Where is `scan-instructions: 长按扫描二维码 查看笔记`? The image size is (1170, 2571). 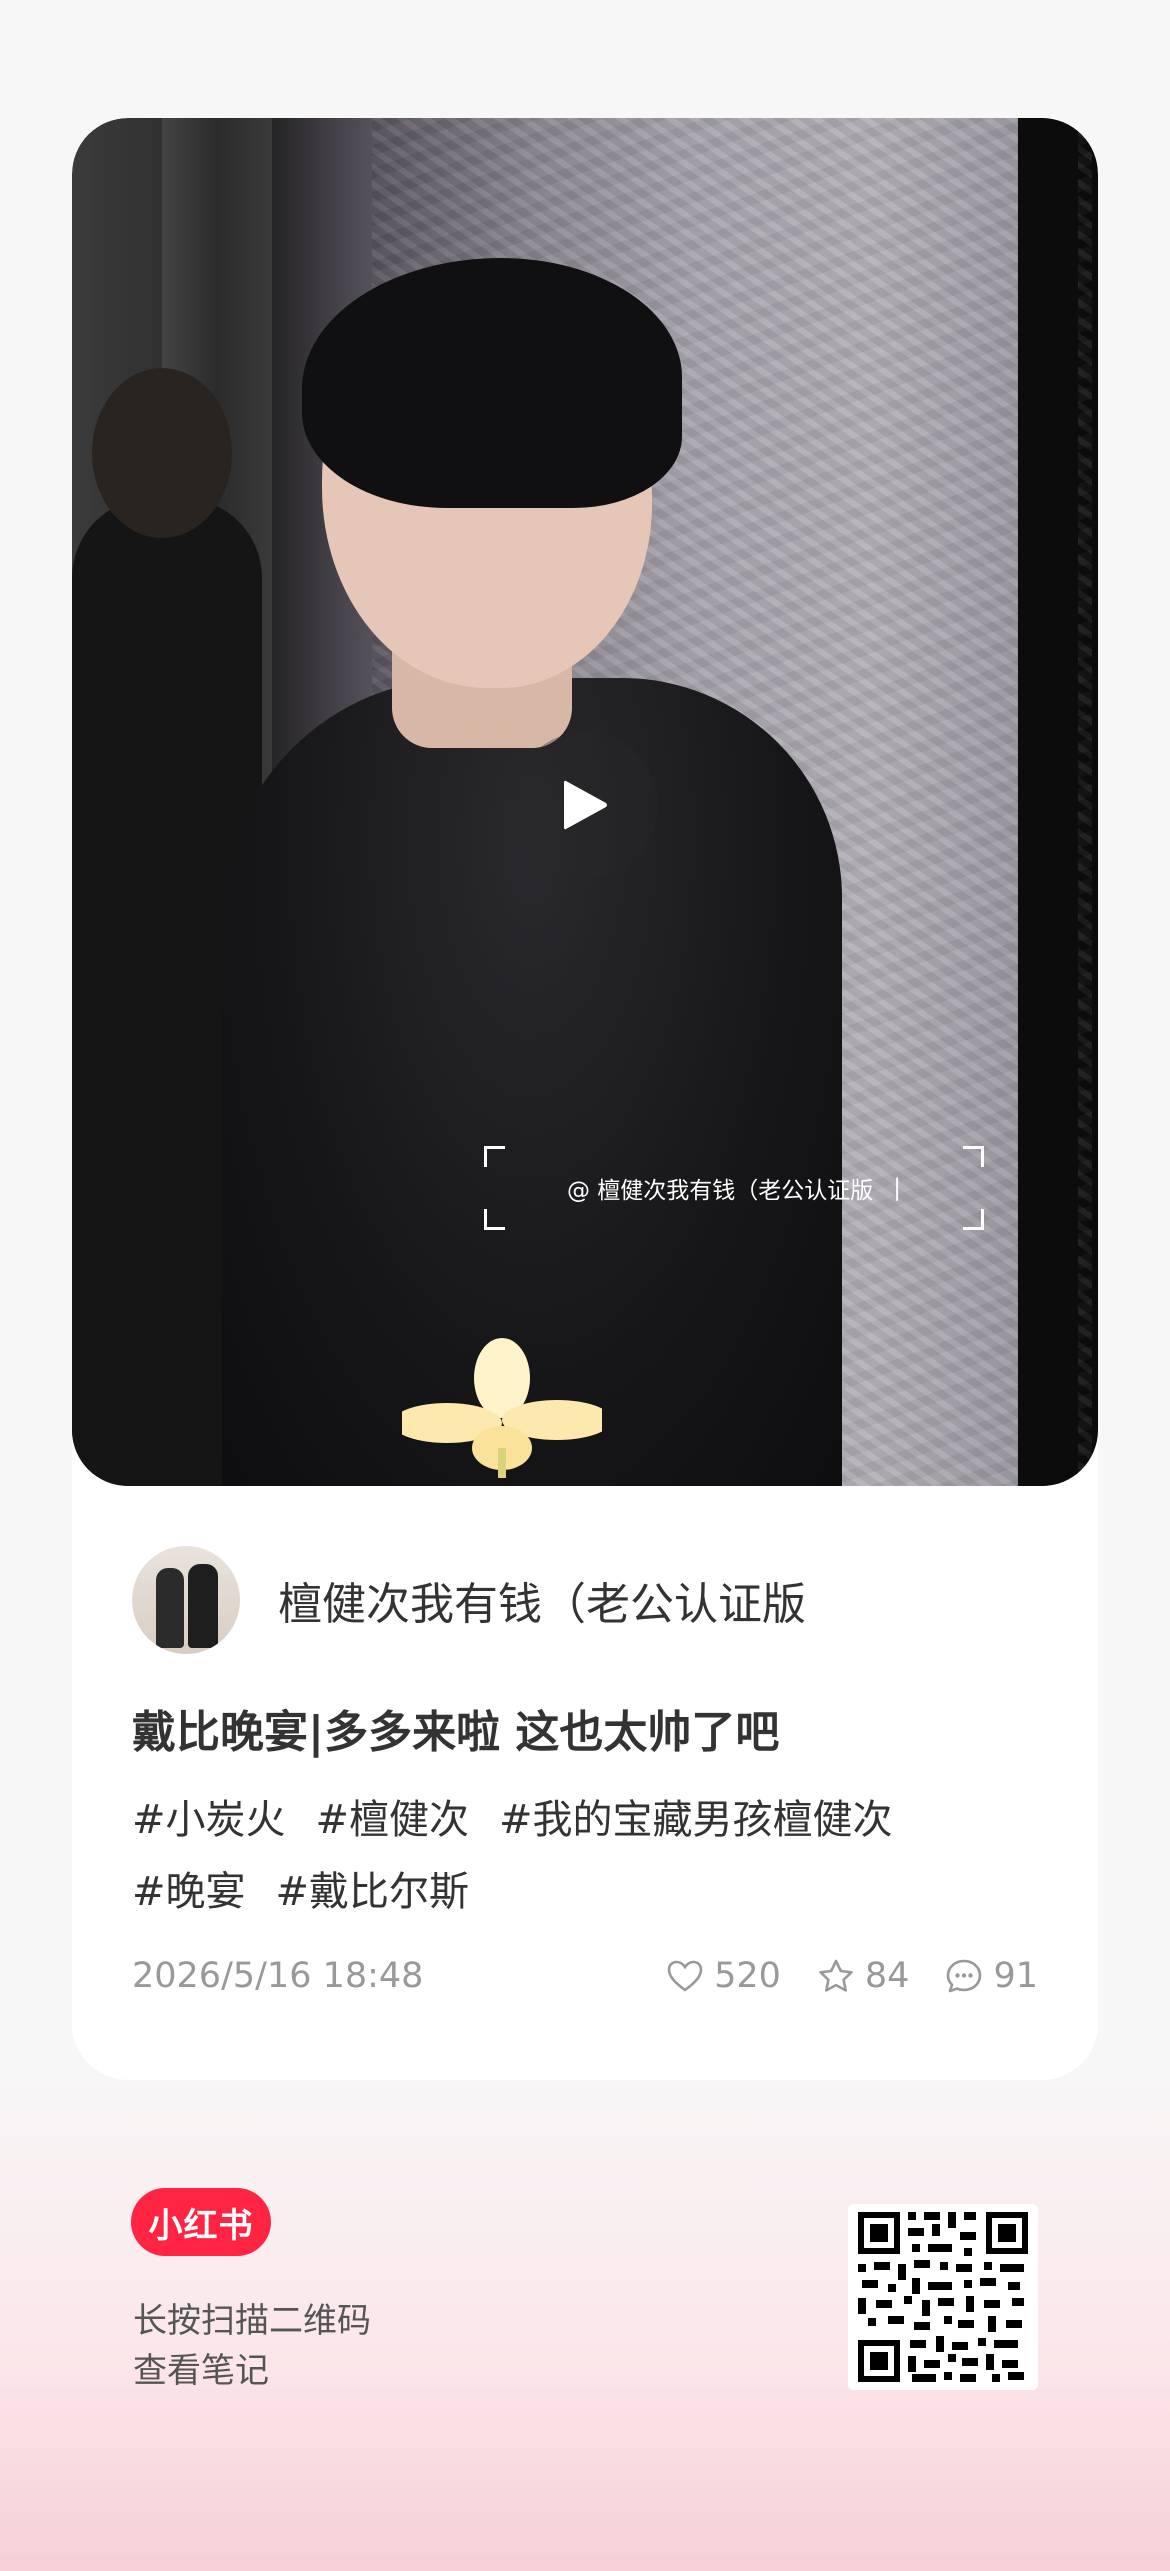
scan-instructions: 长按扫描二维码 查看笔记 is located at coordinates (252, 2346).